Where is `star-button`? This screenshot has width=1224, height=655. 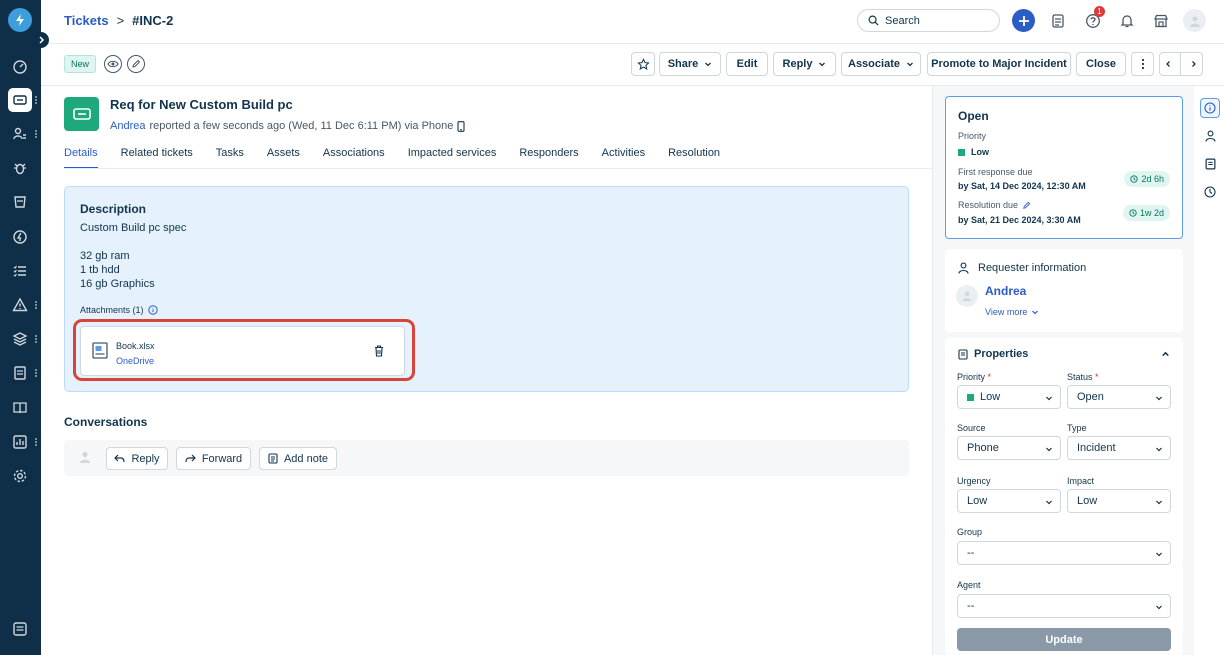
star-button is located at coordinates (643, 64).